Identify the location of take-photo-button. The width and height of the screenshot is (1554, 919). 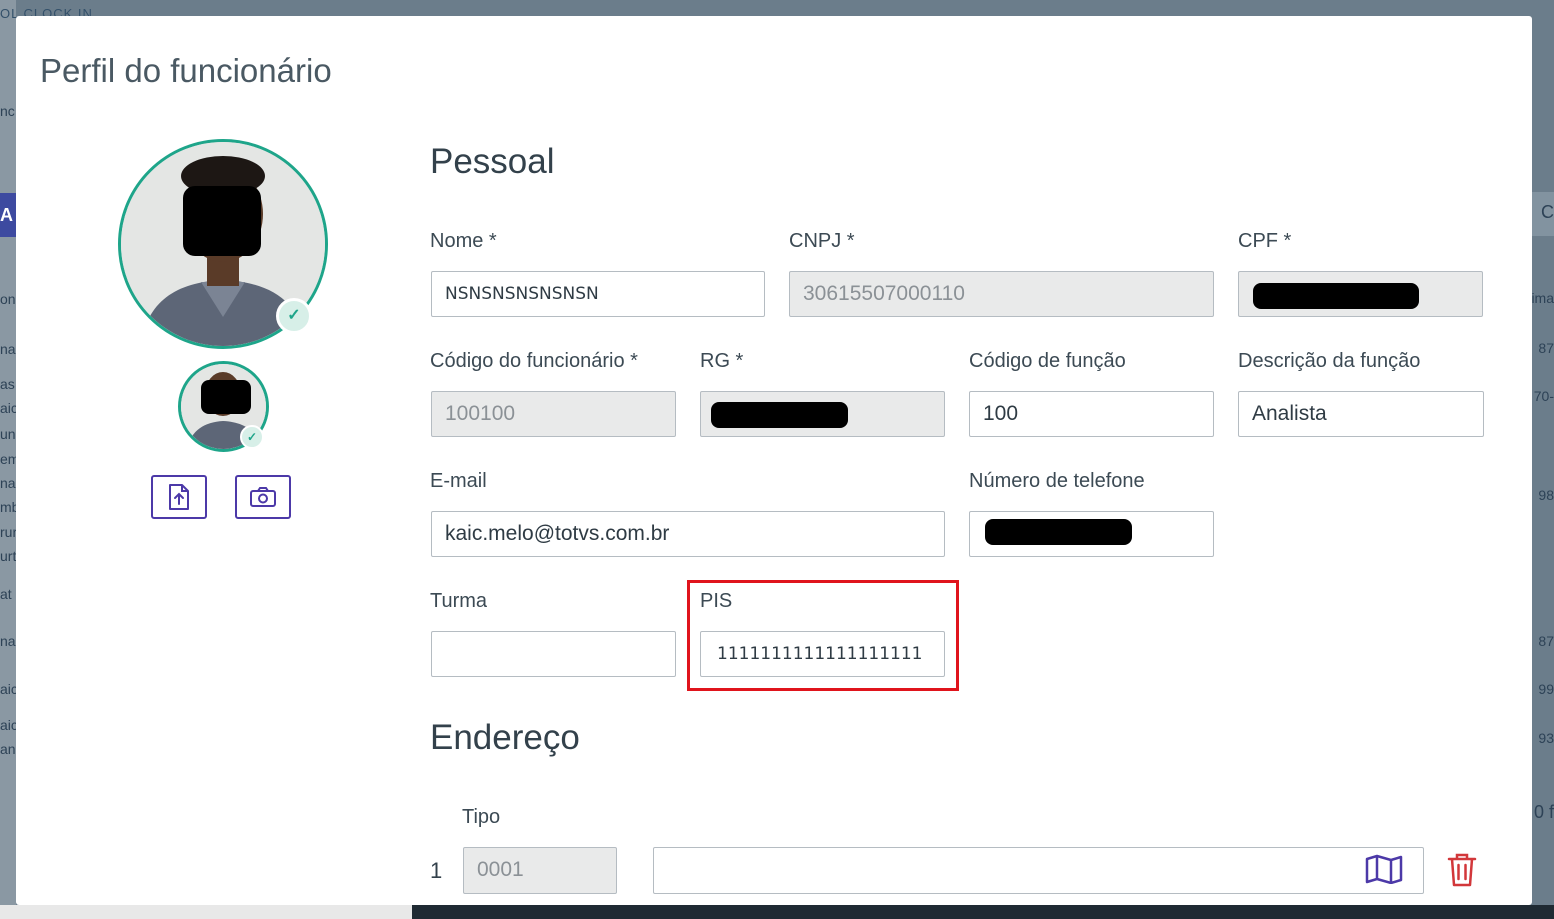
(263, 497).